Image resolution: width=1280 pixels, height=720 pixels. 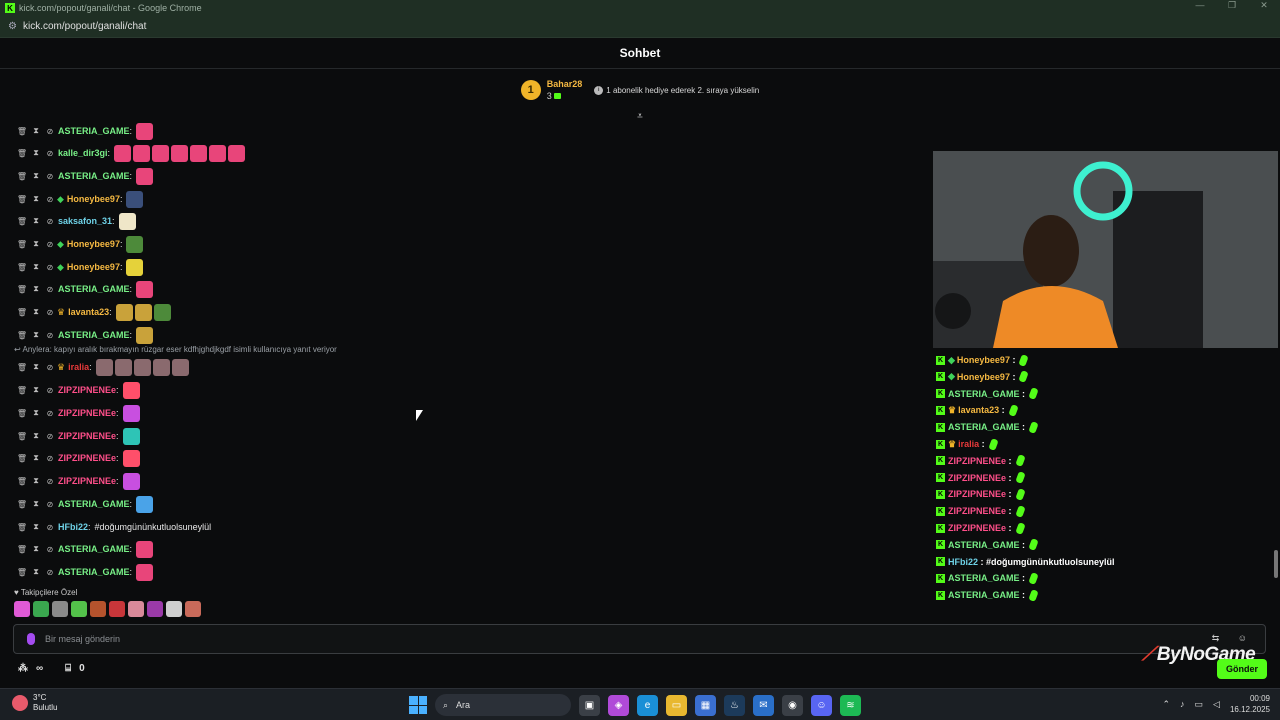 What do you see at coordinates (1264, 5) in the screenshot?
I see `close-button: ✕` at bounding box center [1264, 5].